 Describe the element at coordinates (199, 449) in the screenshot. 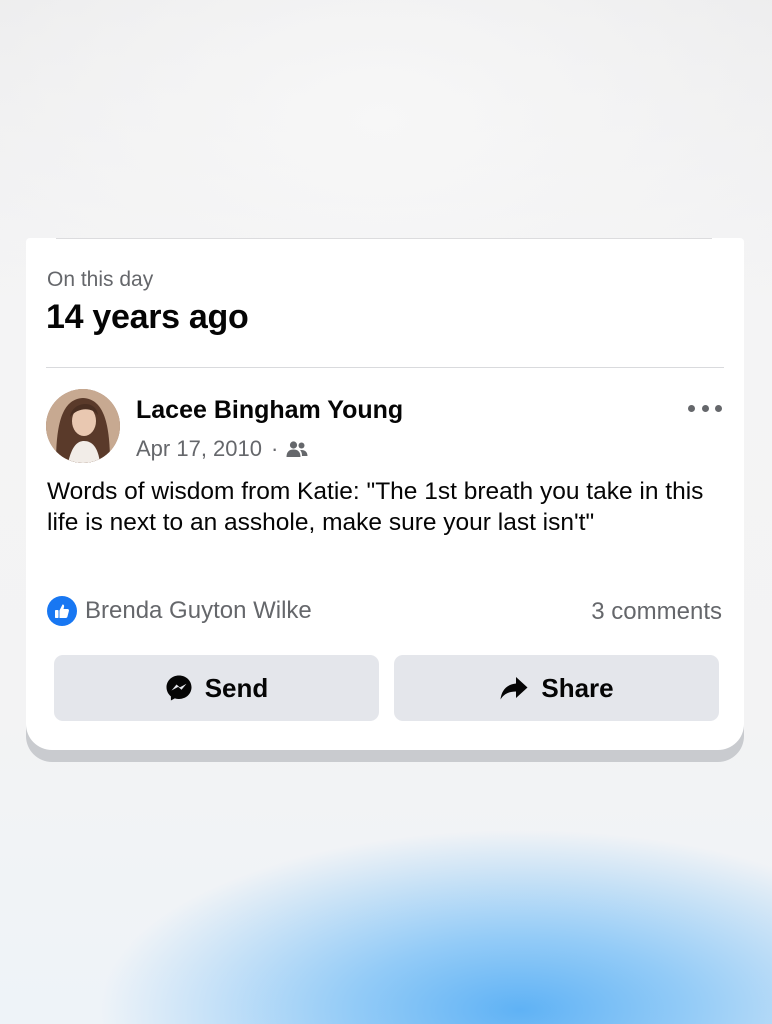

I see `post-date: Apr 17, 2010` at that location.